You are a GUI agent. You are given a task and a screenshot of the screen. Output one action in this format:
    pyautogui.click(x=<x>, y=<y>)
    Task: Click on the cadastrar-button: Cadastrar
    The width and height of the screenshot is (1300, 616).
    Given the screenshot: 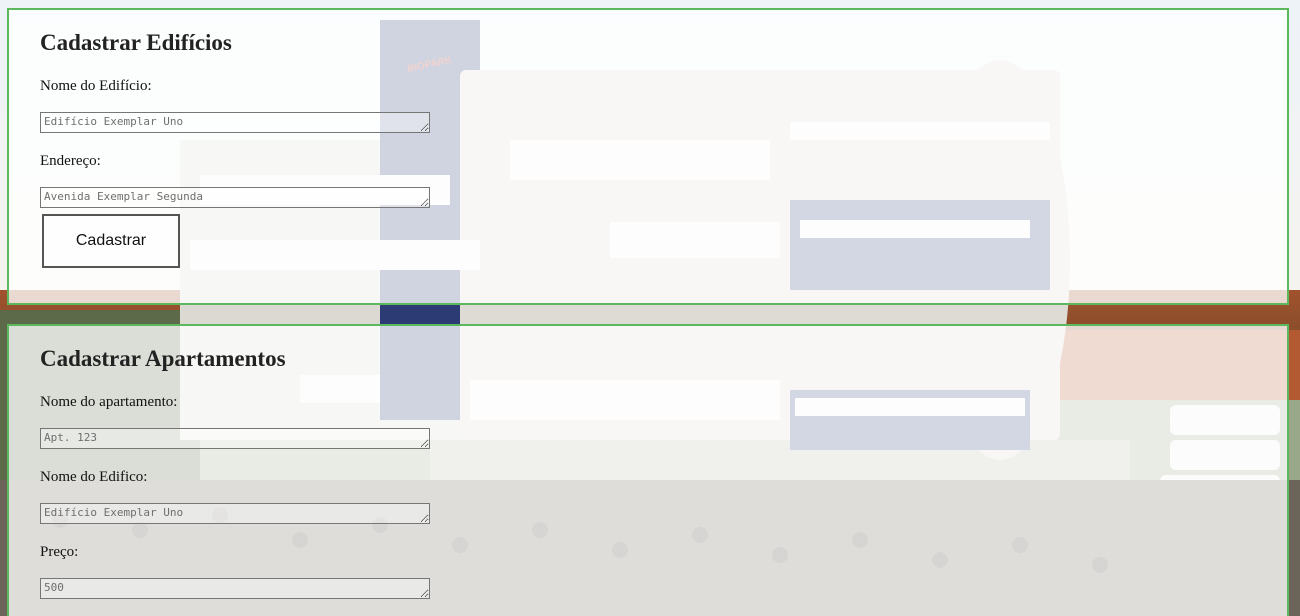 What is the action you would take?
    pyautogui.click(x=111, y=241)
    